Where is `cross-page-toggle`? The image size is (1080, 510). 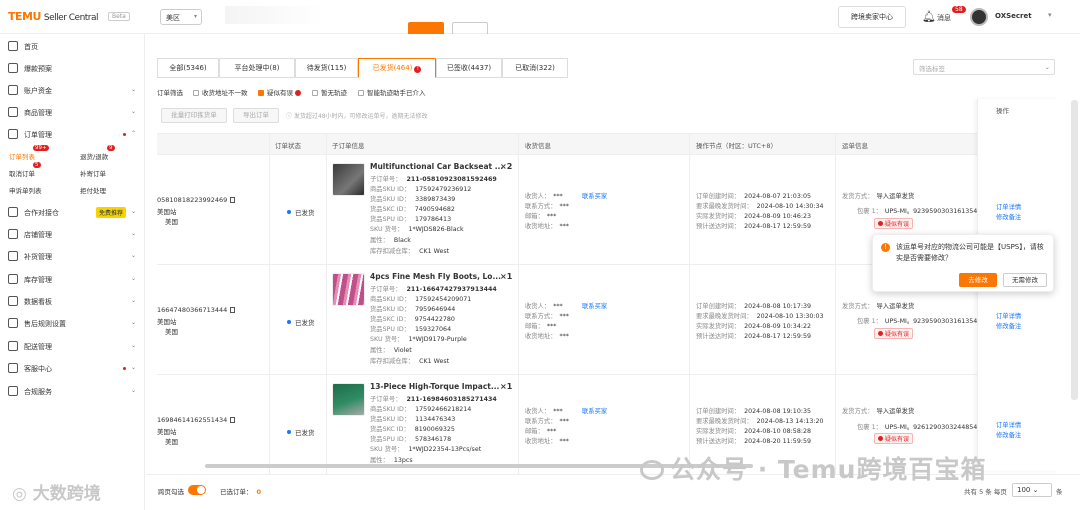
cross-page-toggle is located at coordinates (197, 490).